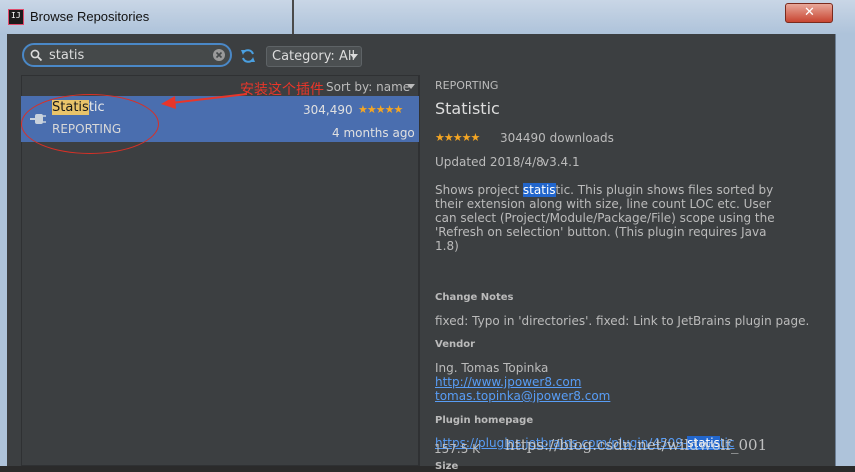 This screenshot has height=472, width=855. I want to click on vendor-url-link: http://www.jpower8.com, so click(508, 382).